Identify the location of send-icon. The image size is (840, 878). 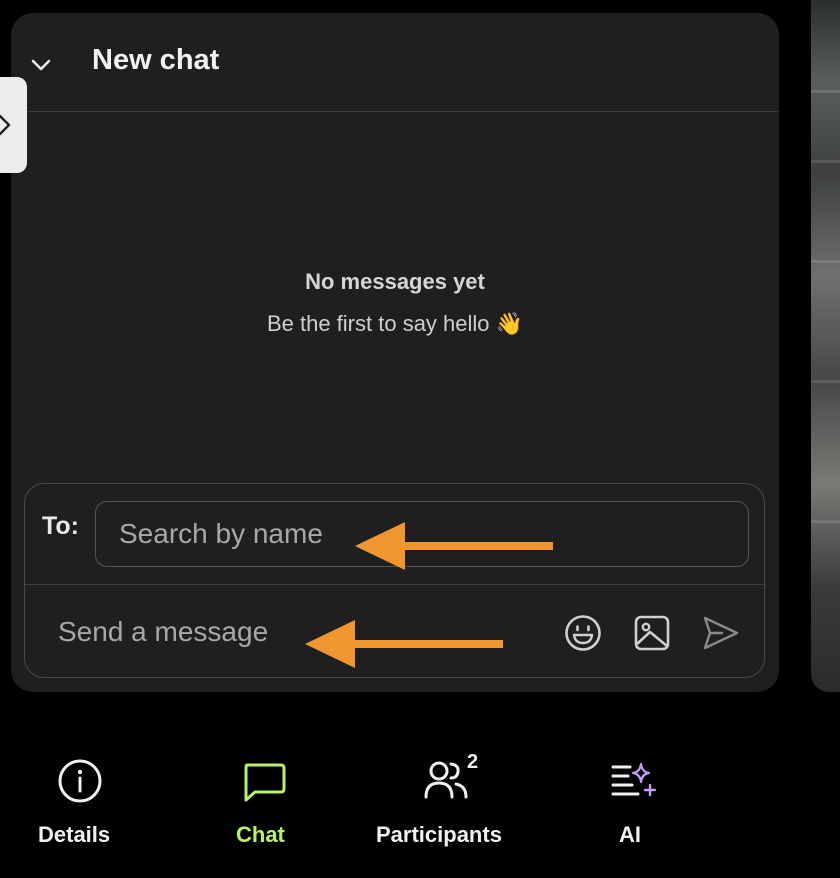
(721, 633).